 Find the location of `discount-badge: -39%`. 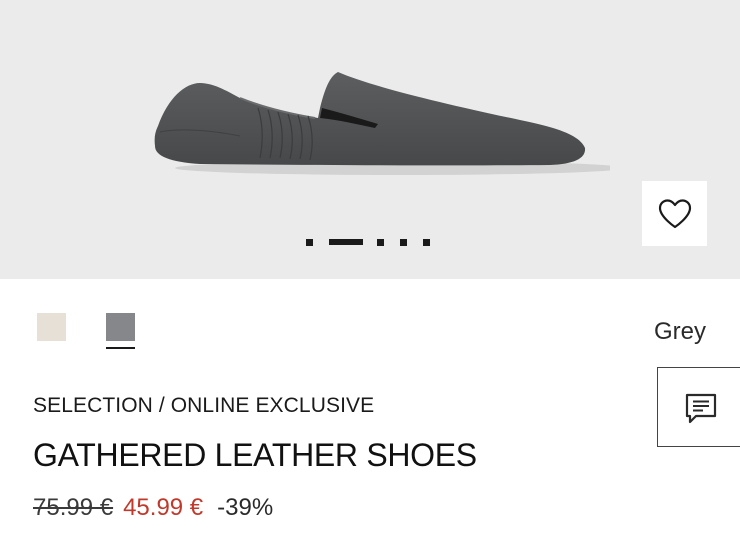

discount-badge: -39% is located at coordinates (245, 507).